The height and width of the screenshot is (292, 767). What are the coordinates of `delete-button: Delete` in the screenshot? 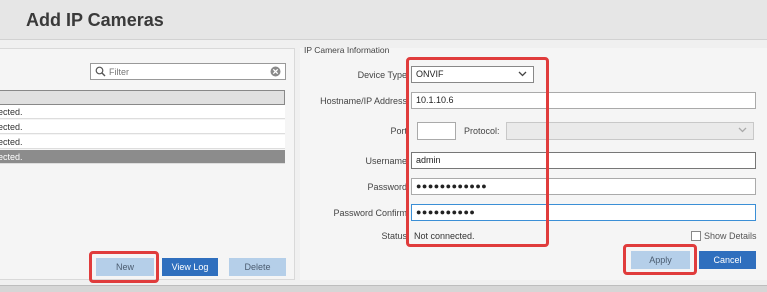 It's located at (257, 267).